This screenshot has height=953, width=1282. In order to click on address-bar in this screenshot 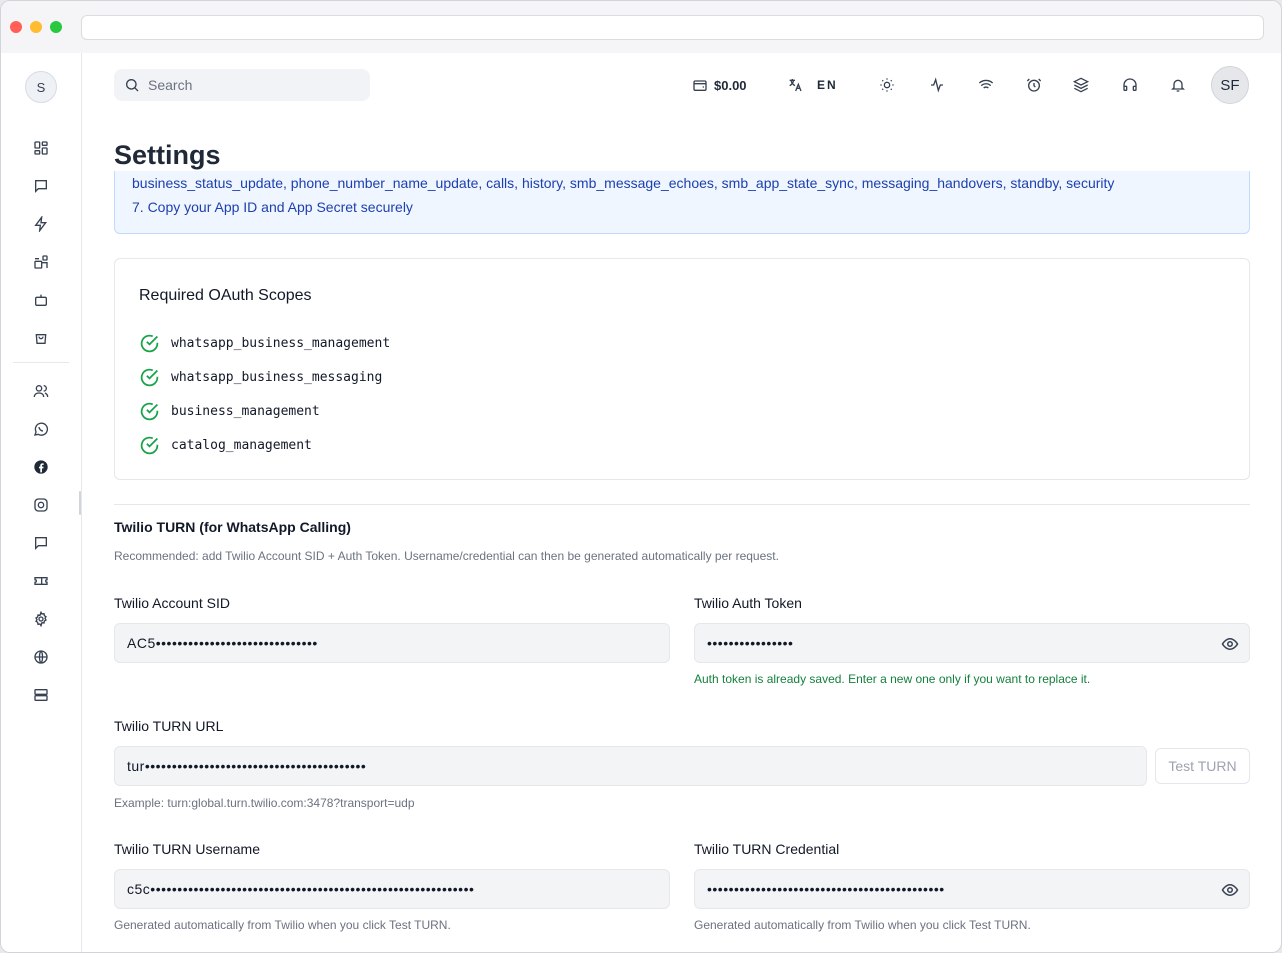, I will do `click(672, 27)`.